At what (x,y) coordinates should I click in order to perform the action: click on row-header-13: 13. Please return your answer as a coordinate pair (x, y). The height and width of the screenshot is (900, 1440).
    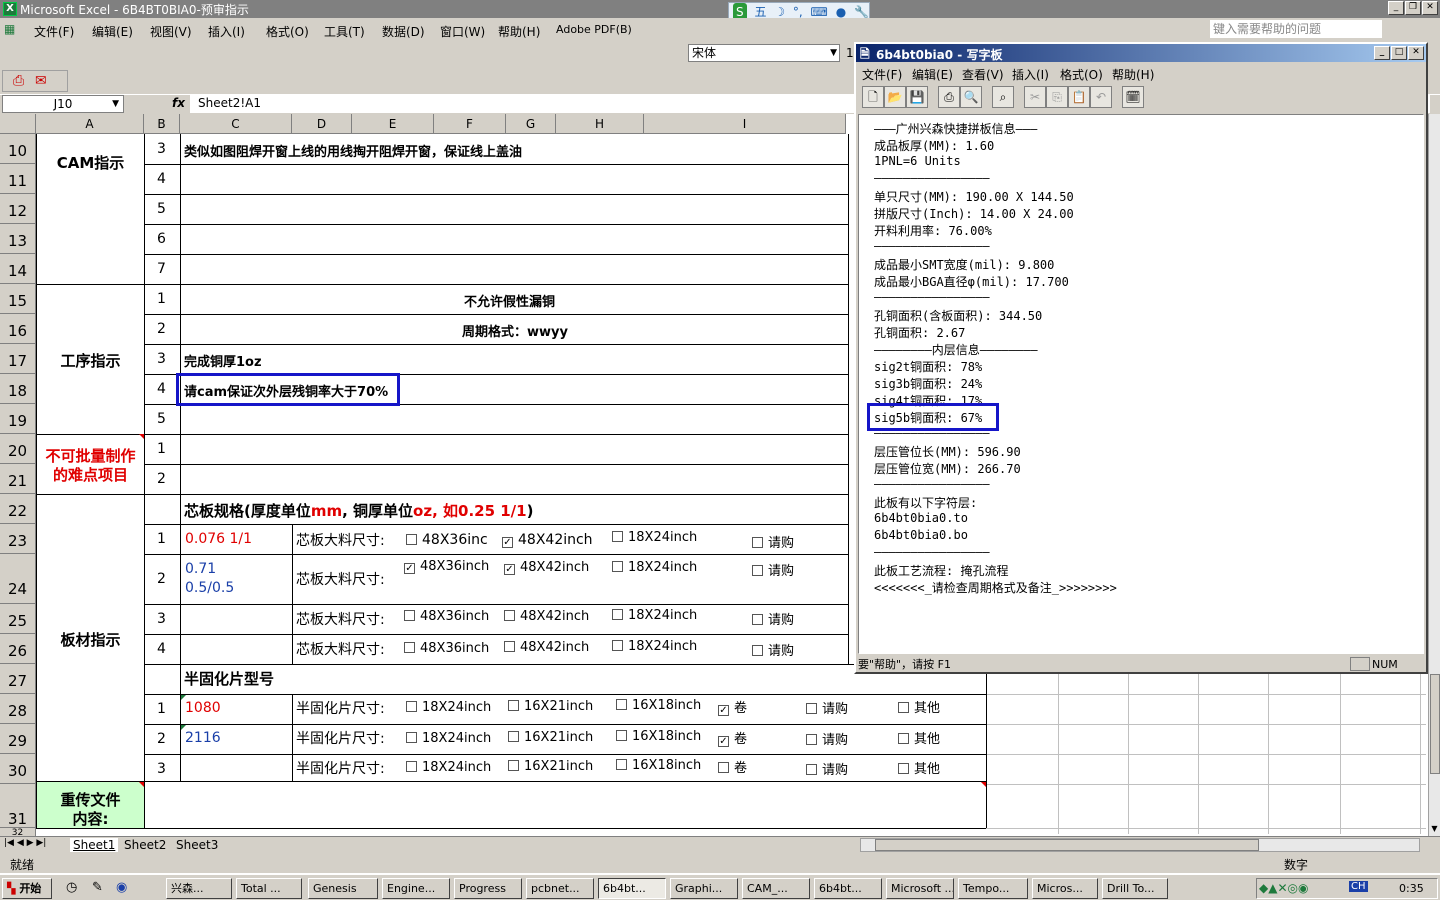
    Looking at the image, I should click on (18, 239).